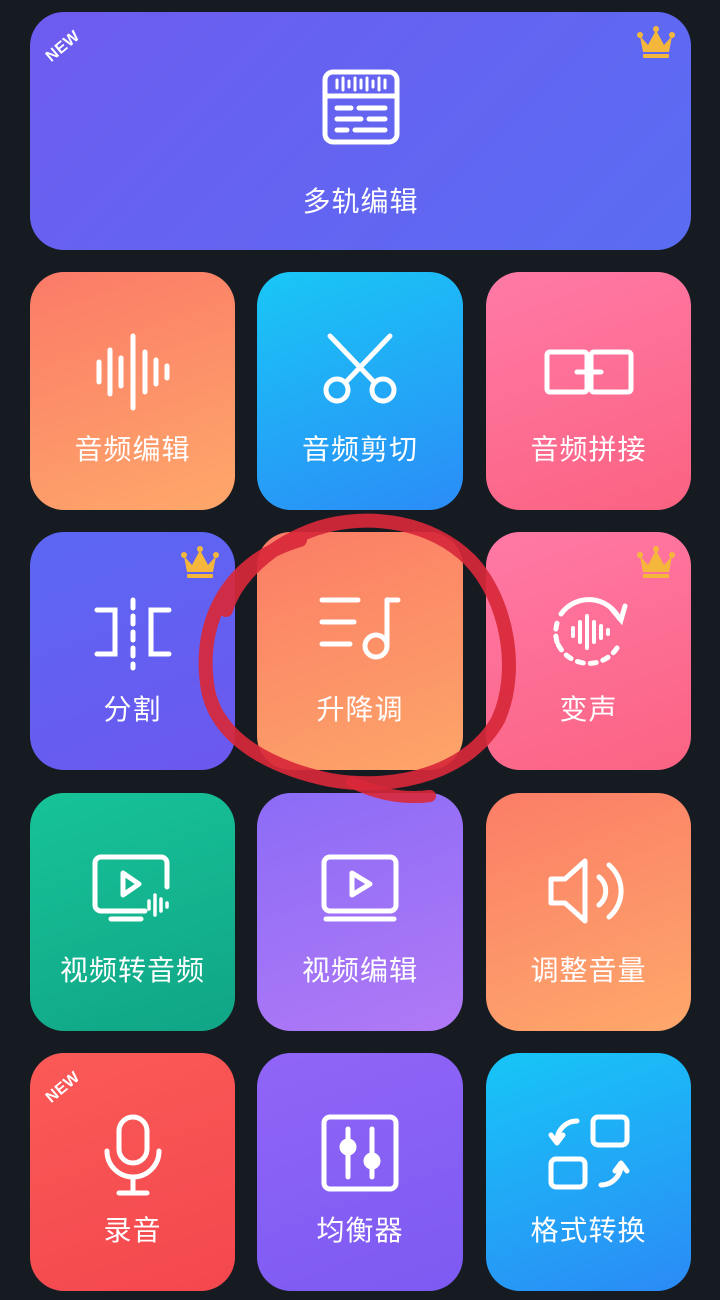 The width and height of the screenshot is (720, 1300). Describe the element at coordinates (589, 632) in the screenshot. I see `voice-cycle-icon` at that location.